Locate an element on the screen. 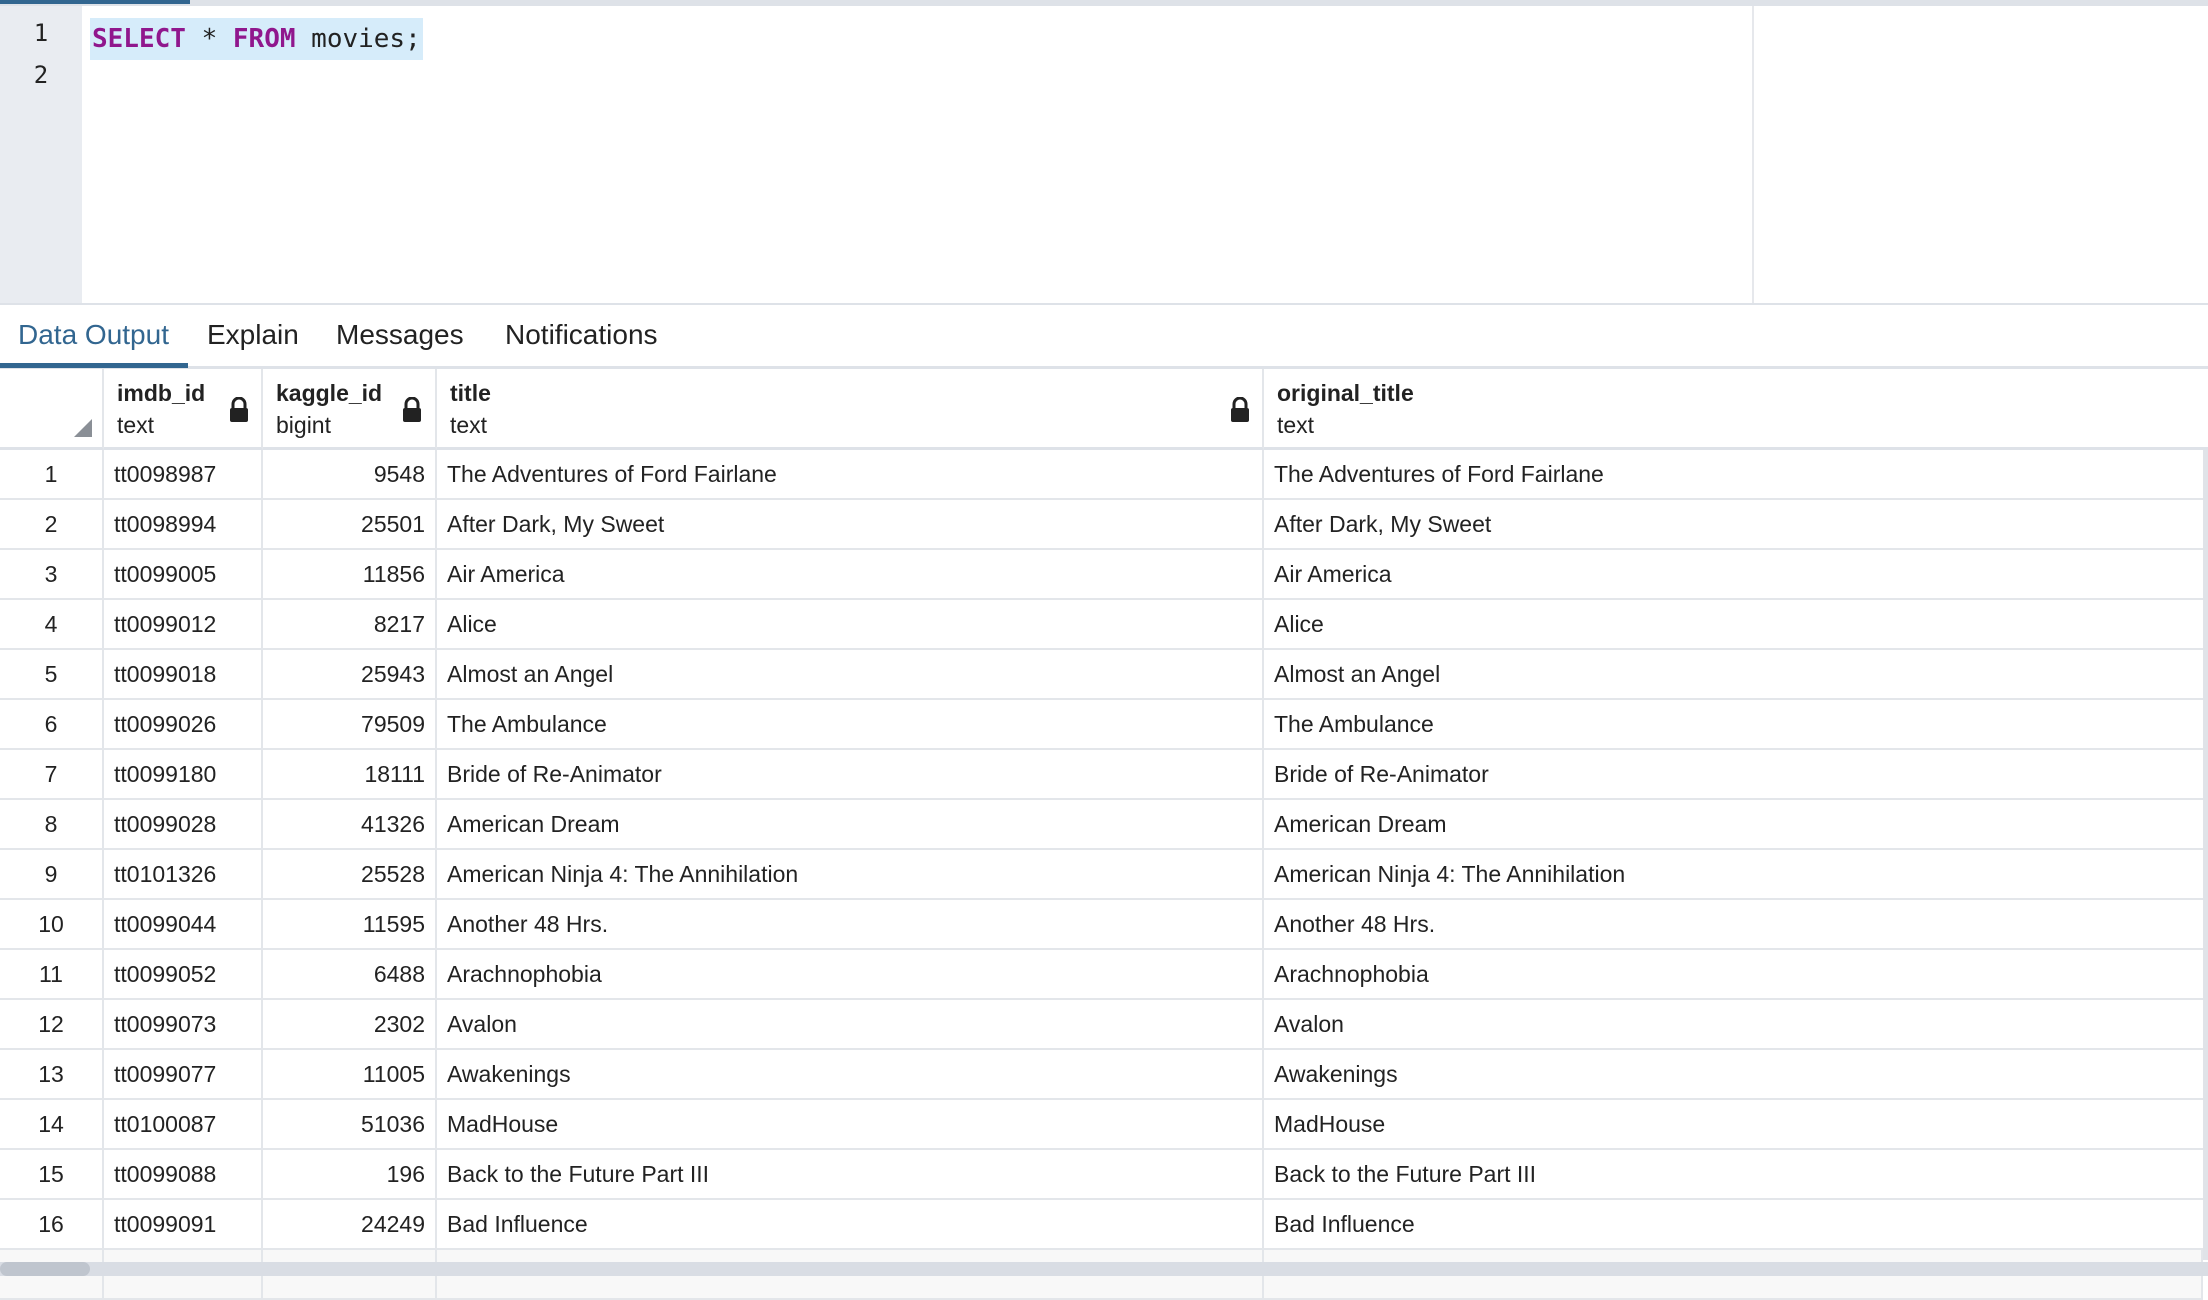  cell-title: The Adventures of Ford Fairlane is located at coordinates (850, 474).